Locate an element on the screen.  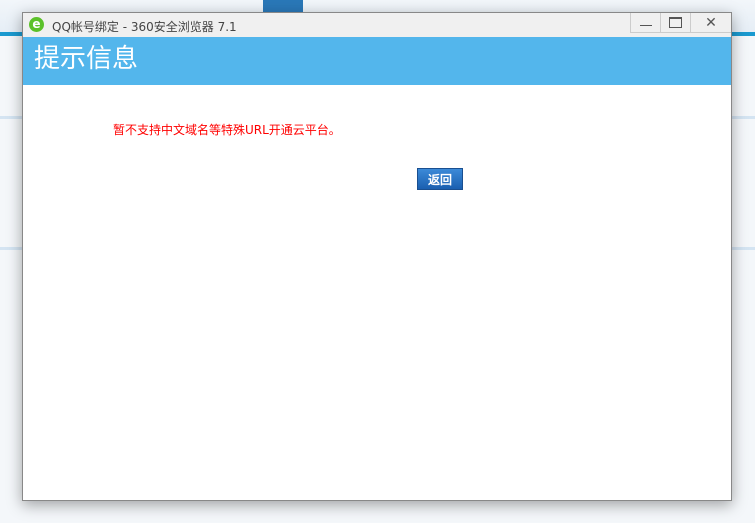
window-title: QQ帐号绑定 - 360安全浏览器 7.1 is located at coordinates (144, 27).